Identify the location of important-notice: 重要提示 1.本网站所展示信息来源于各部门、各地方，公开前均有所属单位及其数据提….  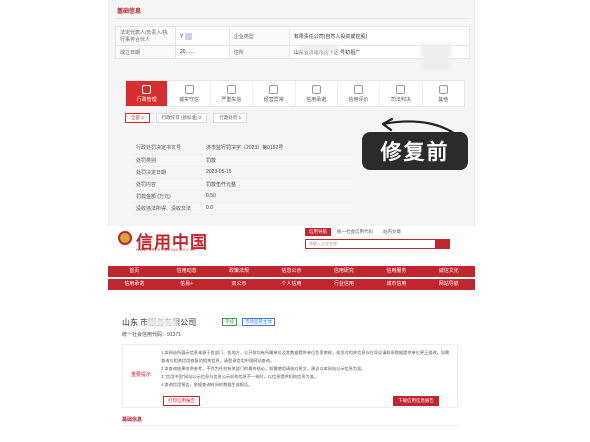
(290, 376).